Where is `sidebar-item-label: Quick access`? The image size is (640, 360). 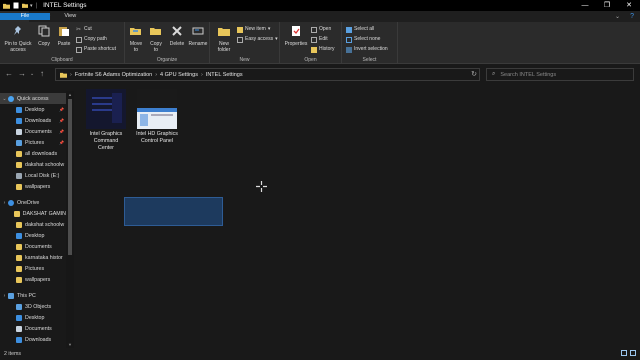
sidebar-item-label: Quick access is located at coordinates (33, 98).